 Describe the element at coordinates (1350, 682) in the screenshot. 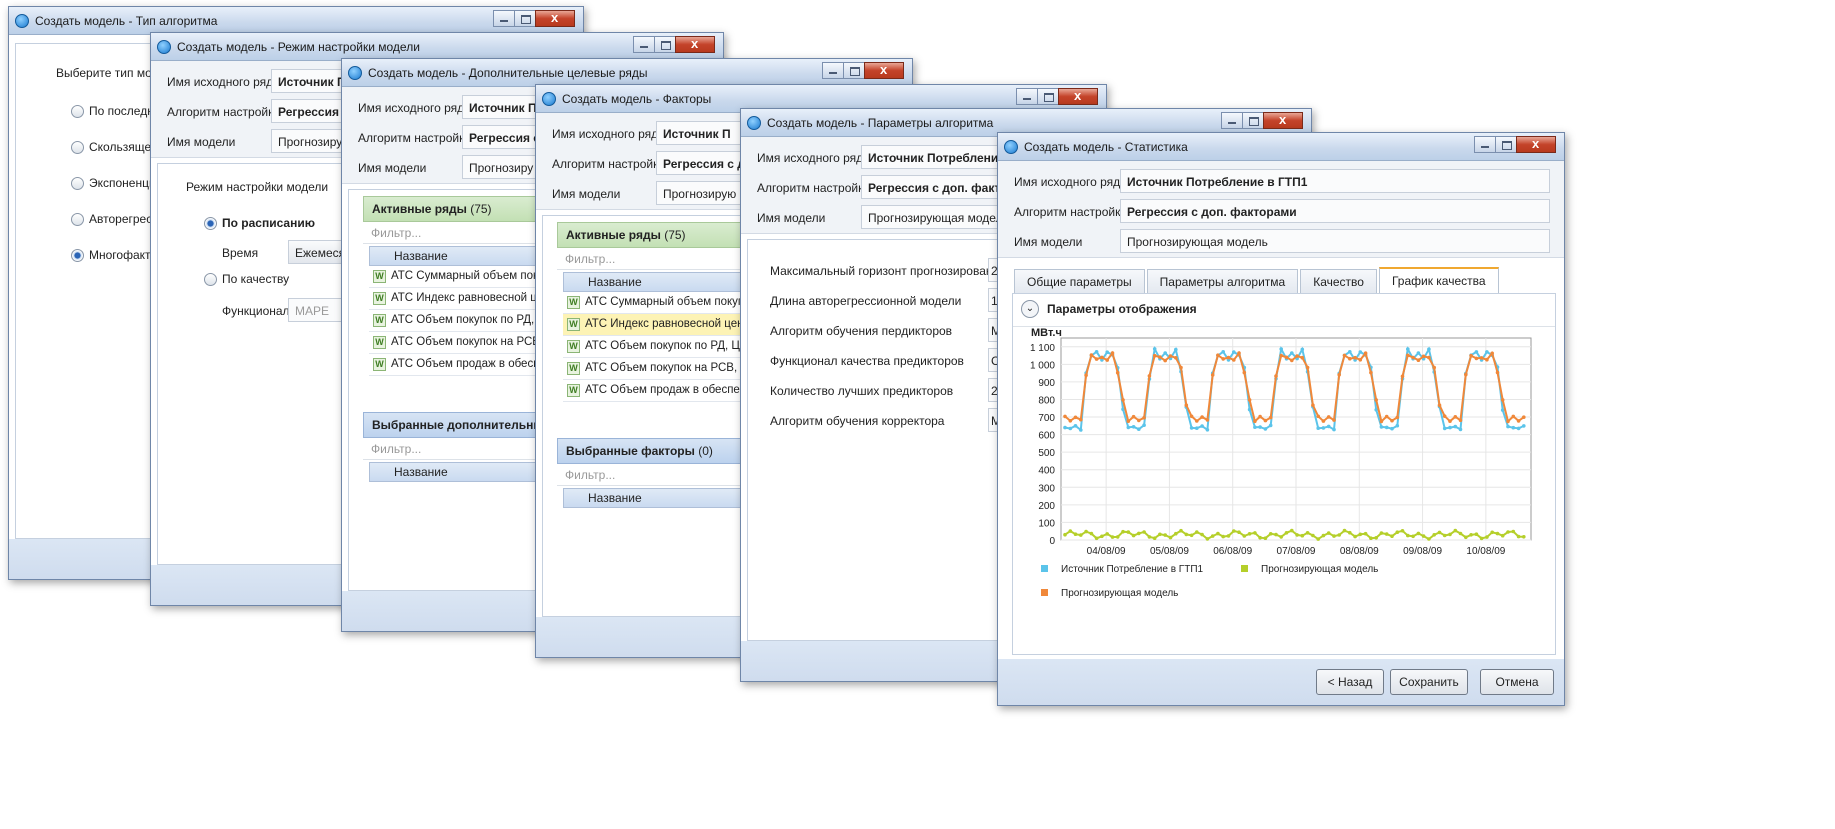

I see `back-button: < Назад` at that location.